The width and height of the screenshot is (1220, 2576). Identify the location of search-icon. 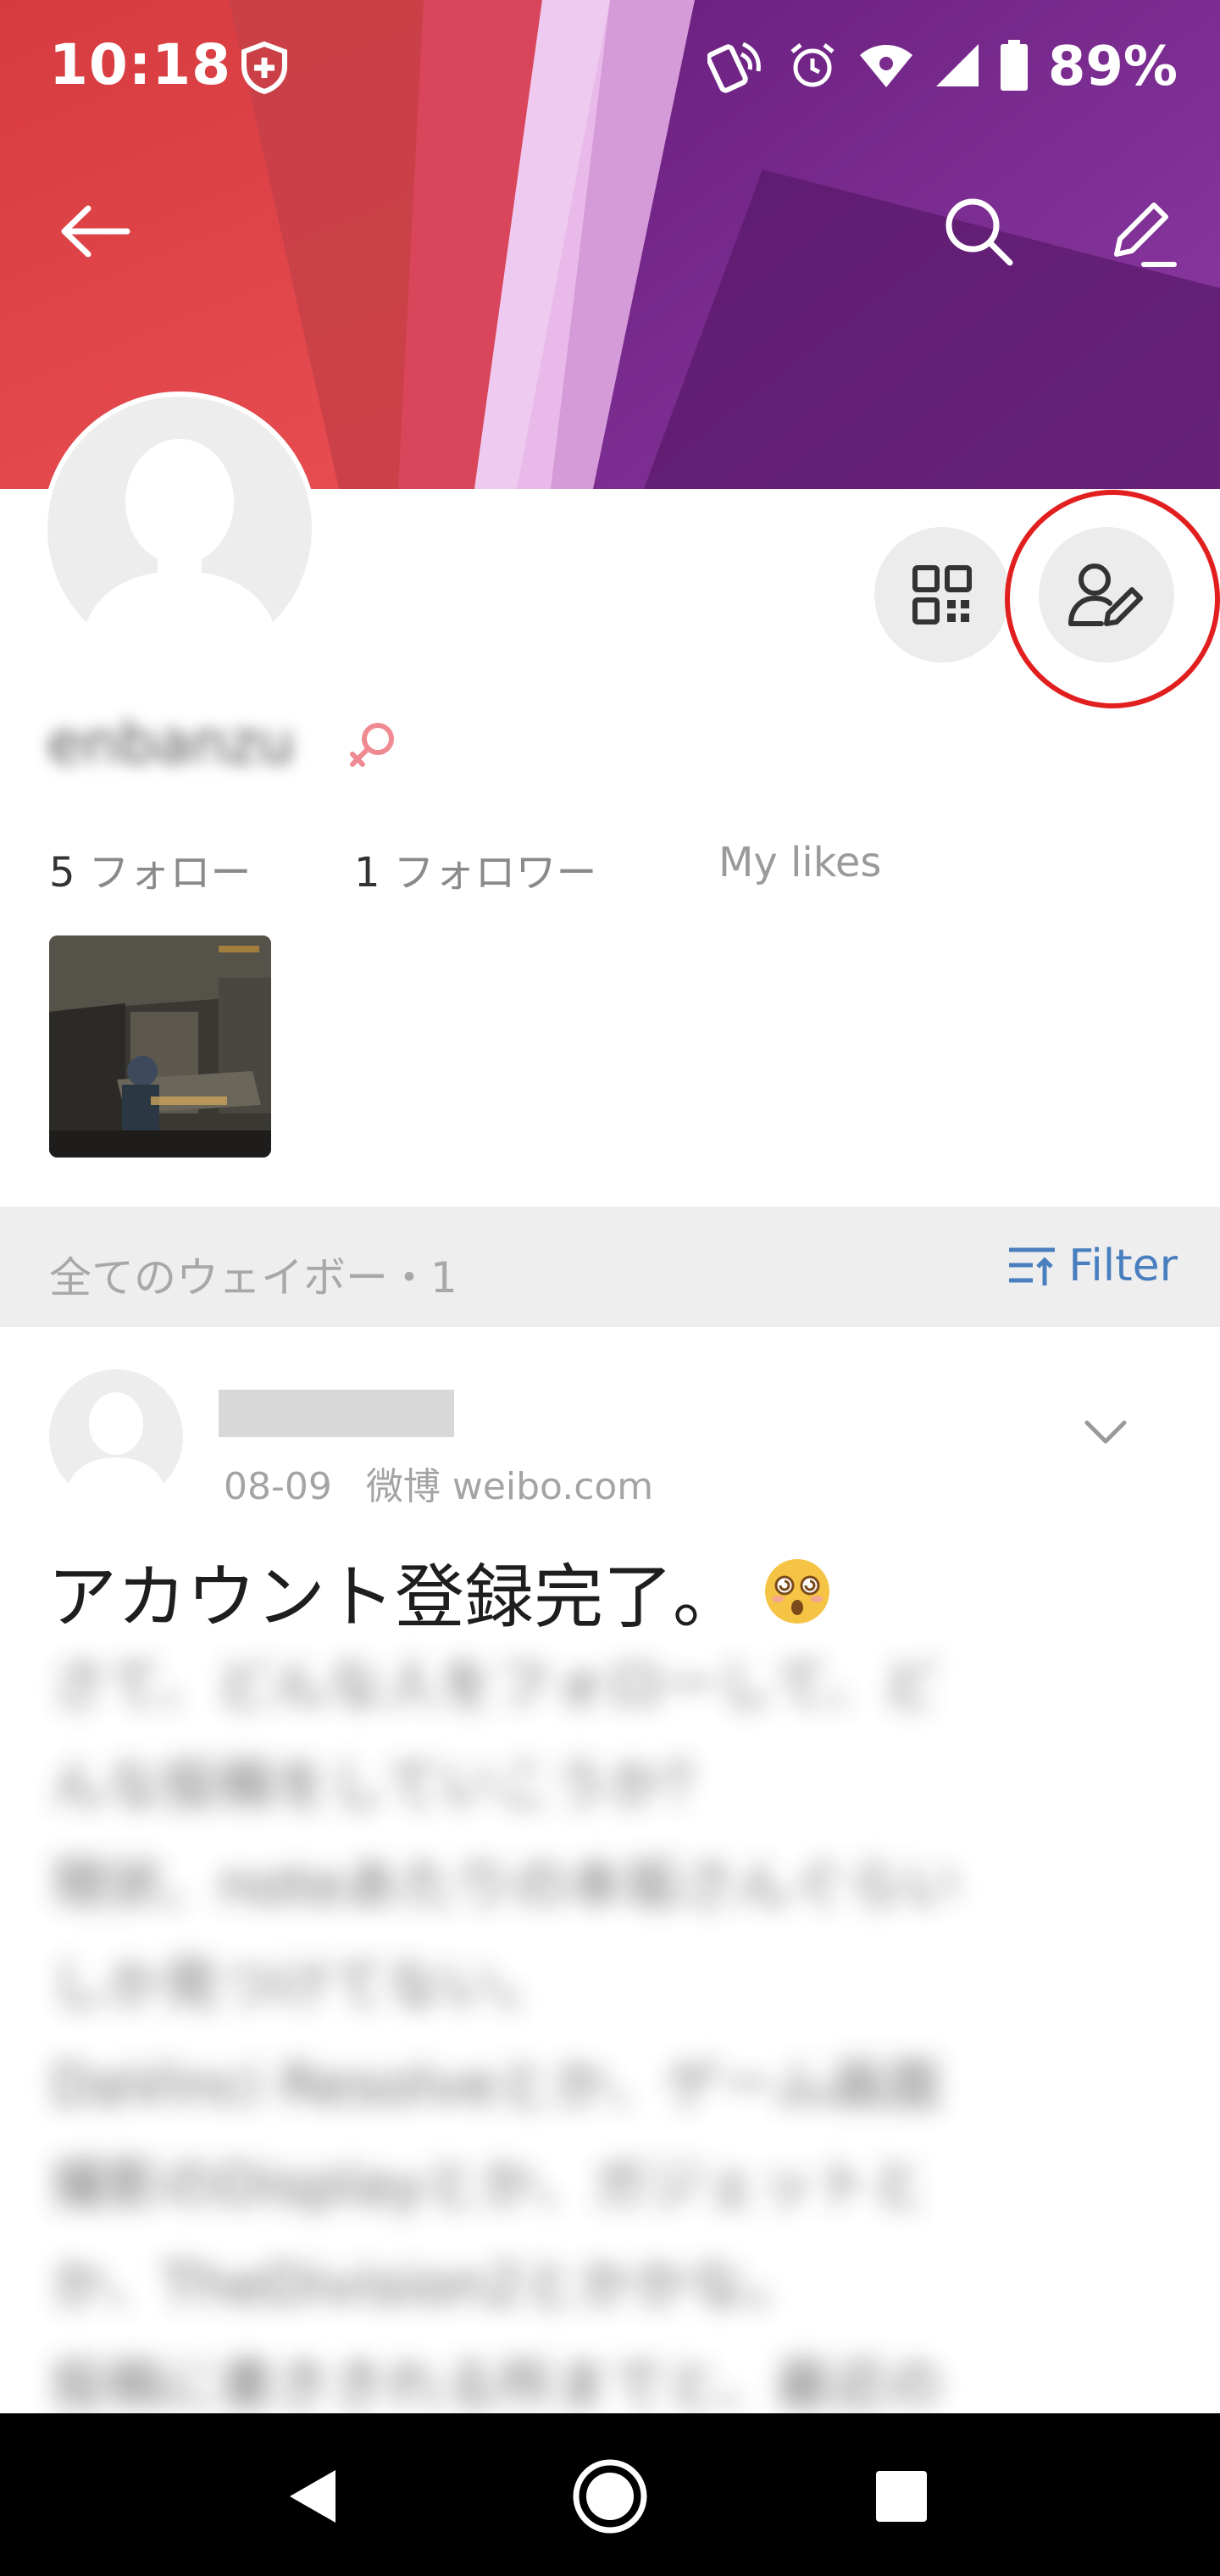
(979, 232).